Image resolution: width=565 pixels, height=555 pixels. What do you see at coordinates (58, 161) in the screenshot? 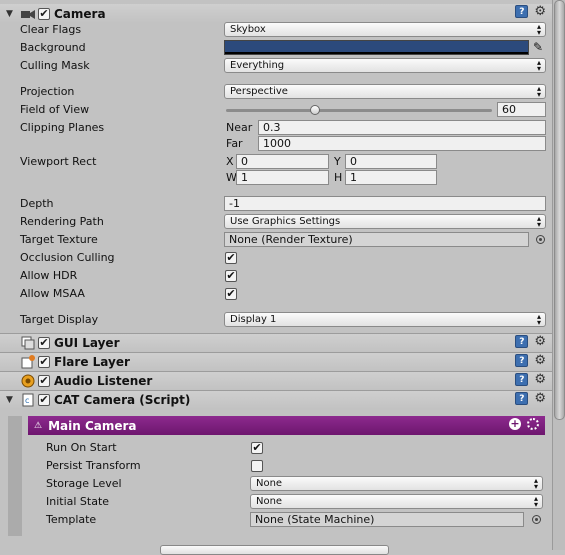
I see `viewport-rect-label: Viewport Rect` at bounding box center [58, 161].